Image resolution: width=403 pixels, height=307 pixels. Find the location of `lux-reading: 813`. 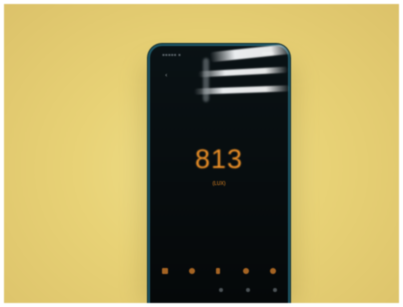

lux-reading: 813 is located at coordinates (219, 159).